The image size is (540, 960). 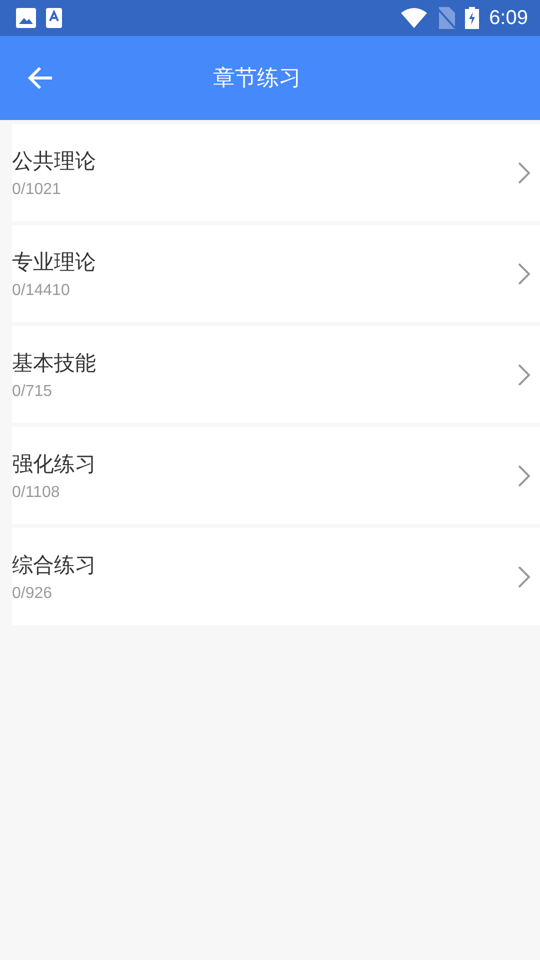 What do you see at coordinates (446, 18) in the screenshot?
I see `no-sim-icon` at bounding box center [446, 18].